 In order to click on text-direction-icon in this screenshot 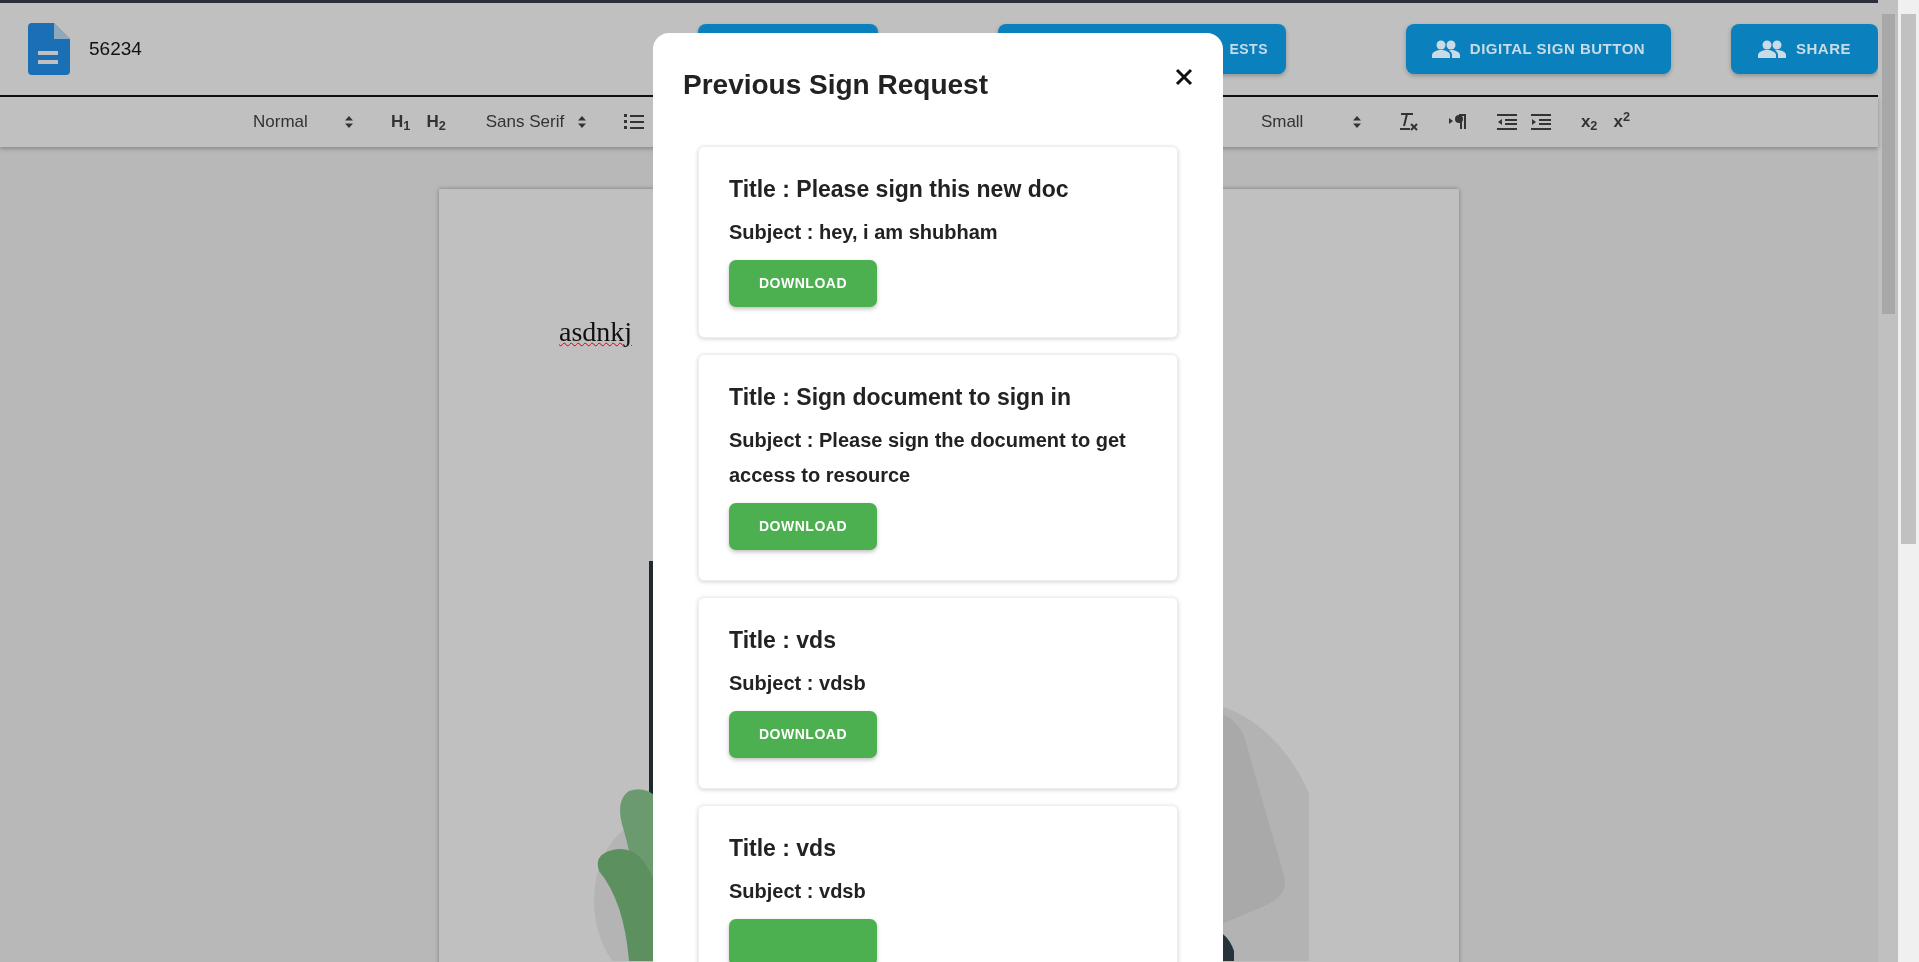, I will do `click(1457, 122)`.